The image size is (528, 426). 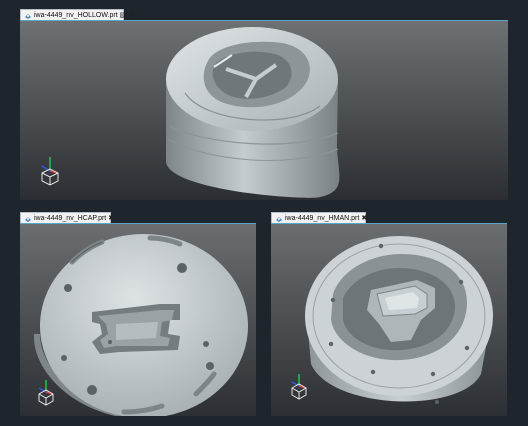 I want to click on tab-bar-hcap: iwa-4449_nv_HCAP.prt ✖, so click(x=138, y=218).